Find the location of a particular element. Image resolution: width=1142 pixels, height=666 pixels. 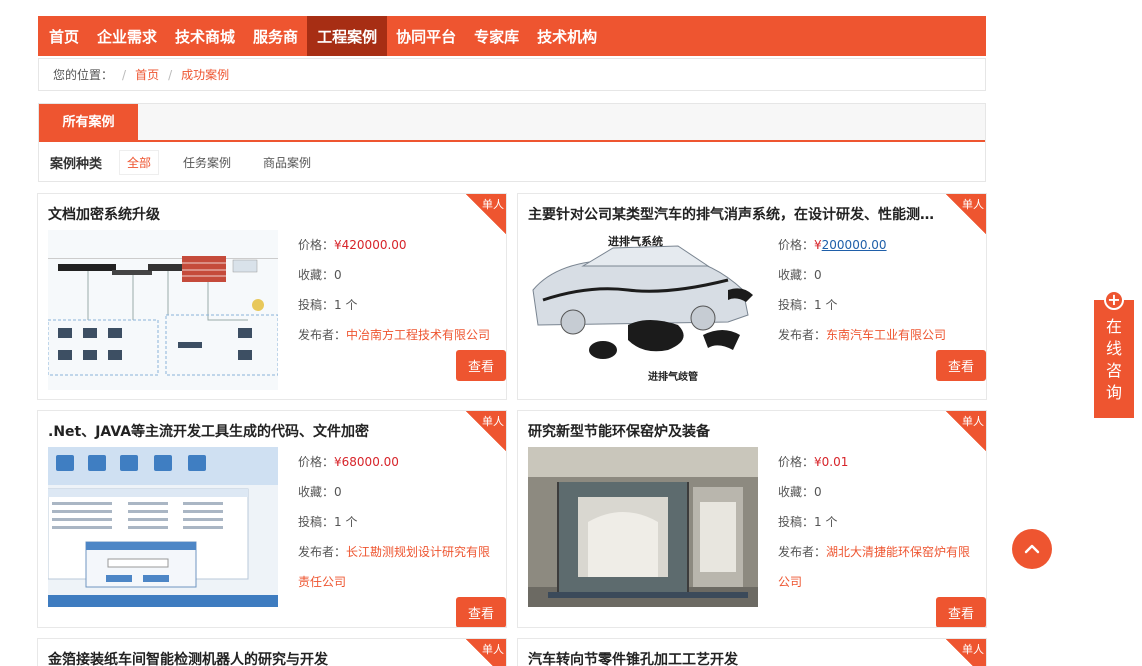

plus-circle-icon: + is located at coordinates (1114, 300).